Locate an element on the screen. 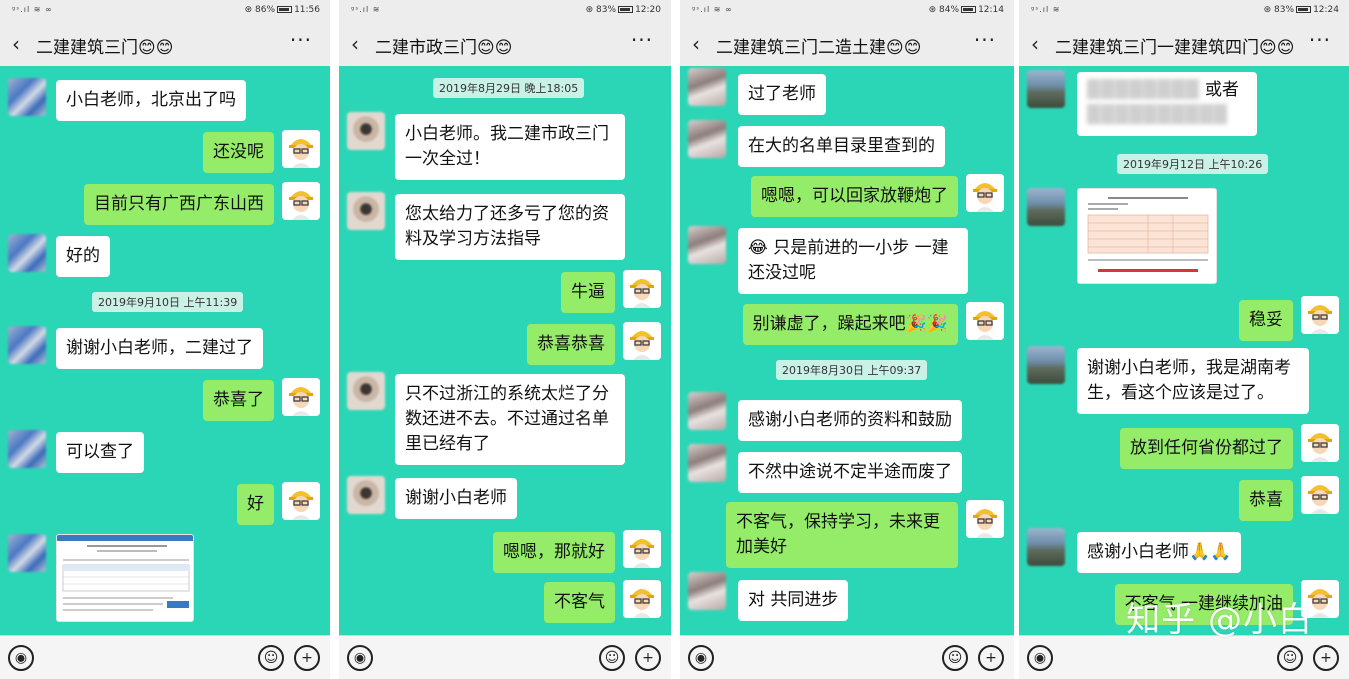  clock: 12:20 is located at coordinates (648, 10).